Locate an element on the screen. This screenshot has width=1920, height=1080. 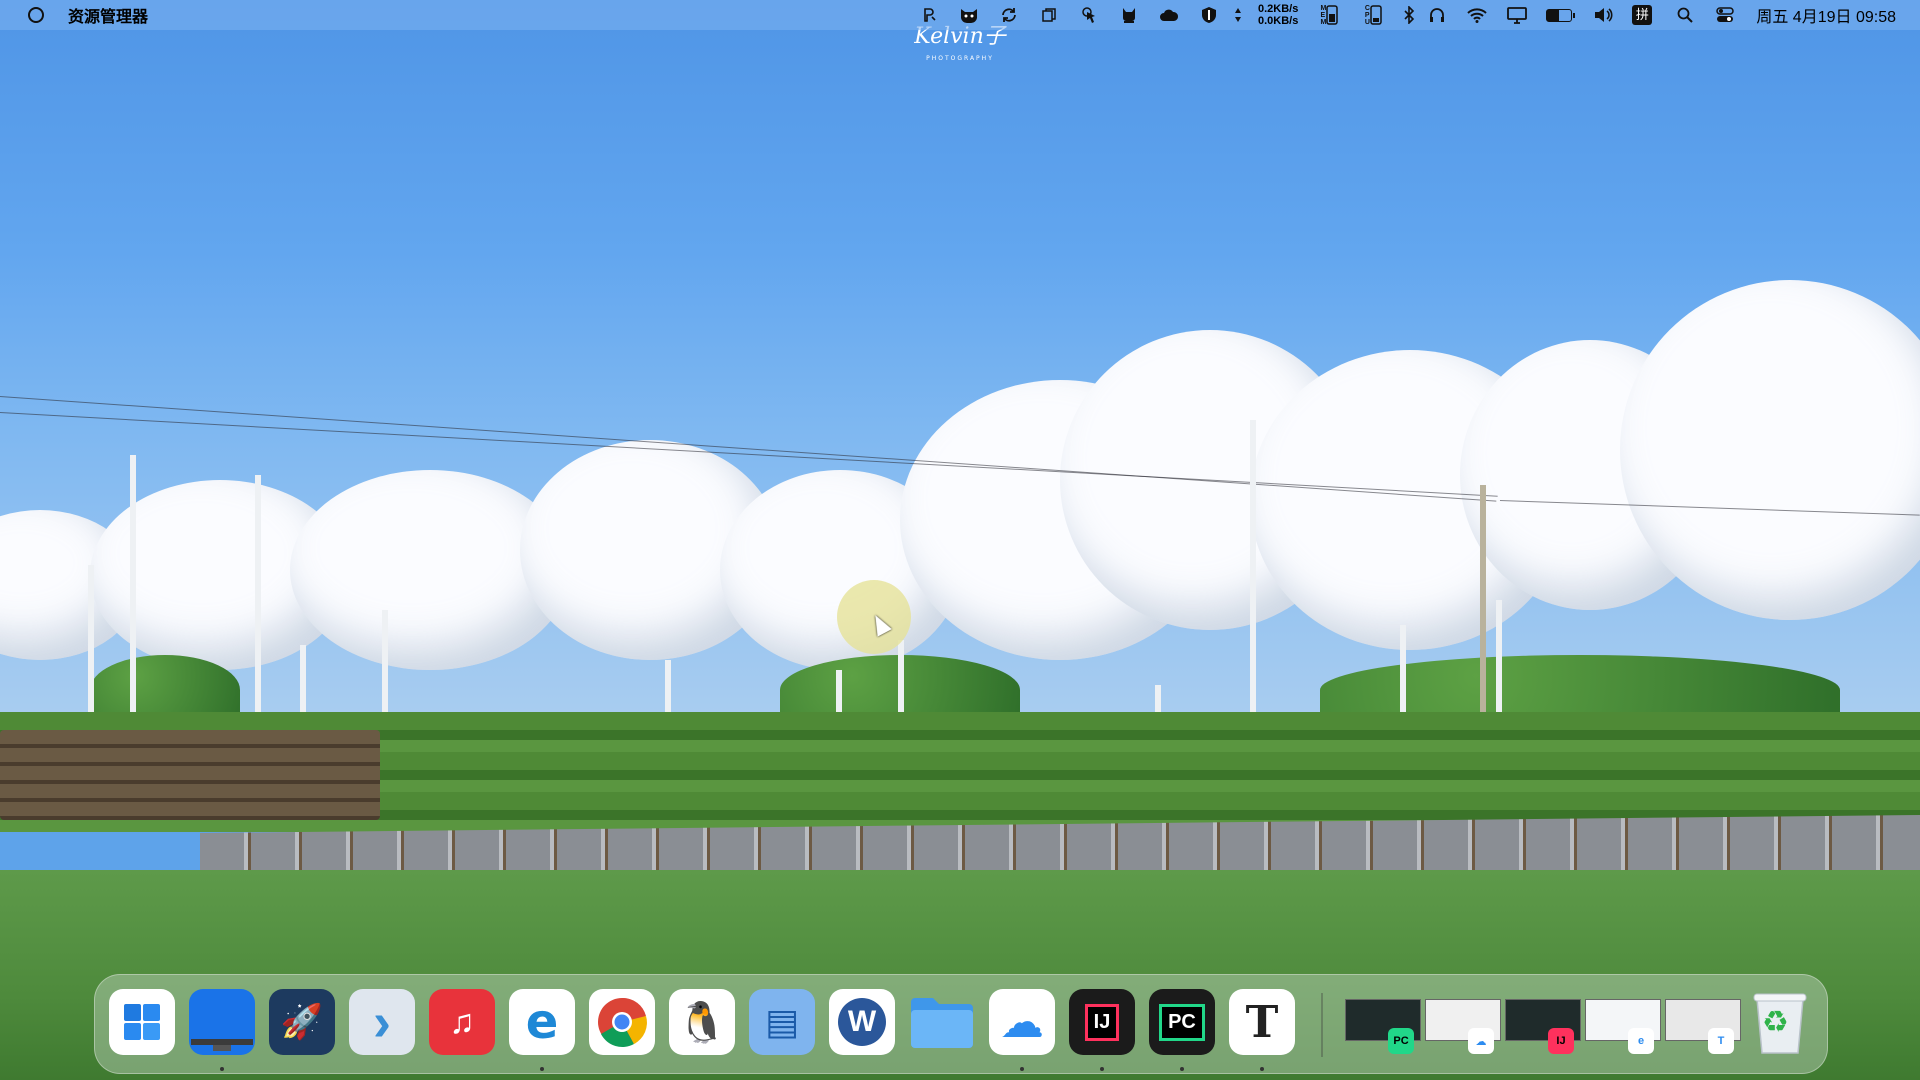
idea-window-thumbnail: IJ is located at coordinates (1543, 1026).